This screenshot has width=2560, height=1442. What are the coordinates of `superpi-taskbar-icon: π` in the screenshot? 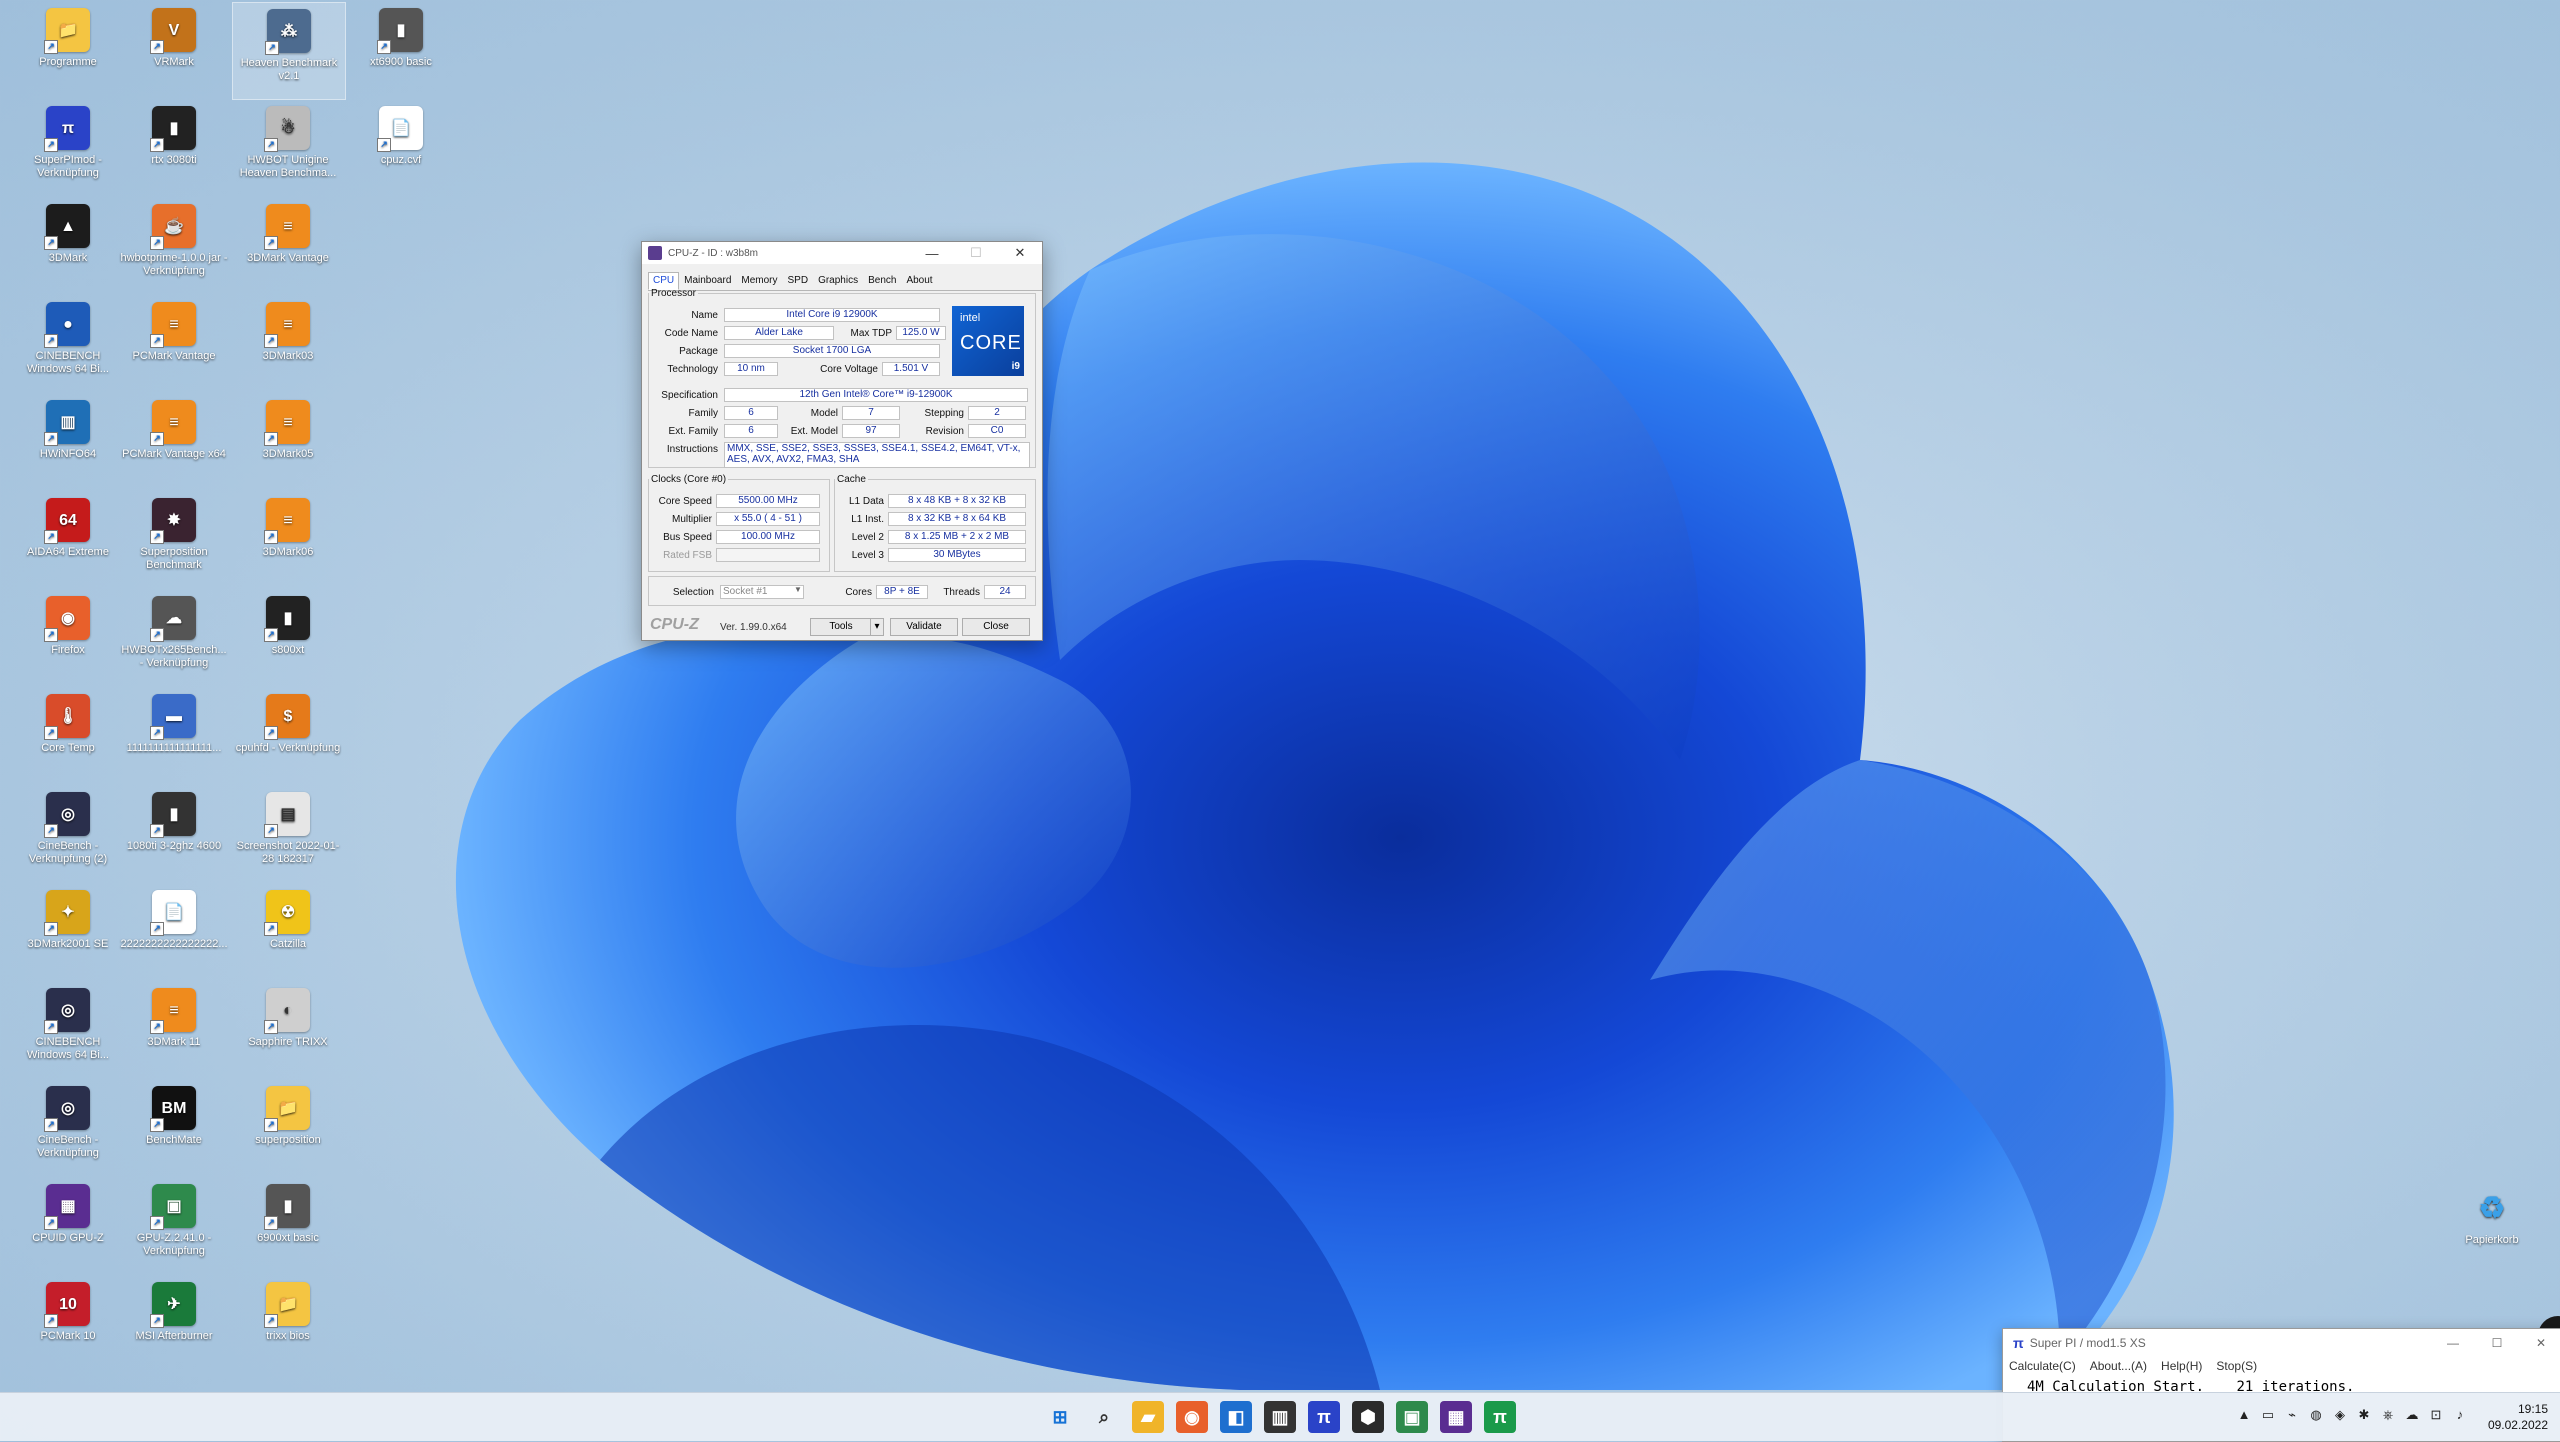 It's located at (1324, 1417).